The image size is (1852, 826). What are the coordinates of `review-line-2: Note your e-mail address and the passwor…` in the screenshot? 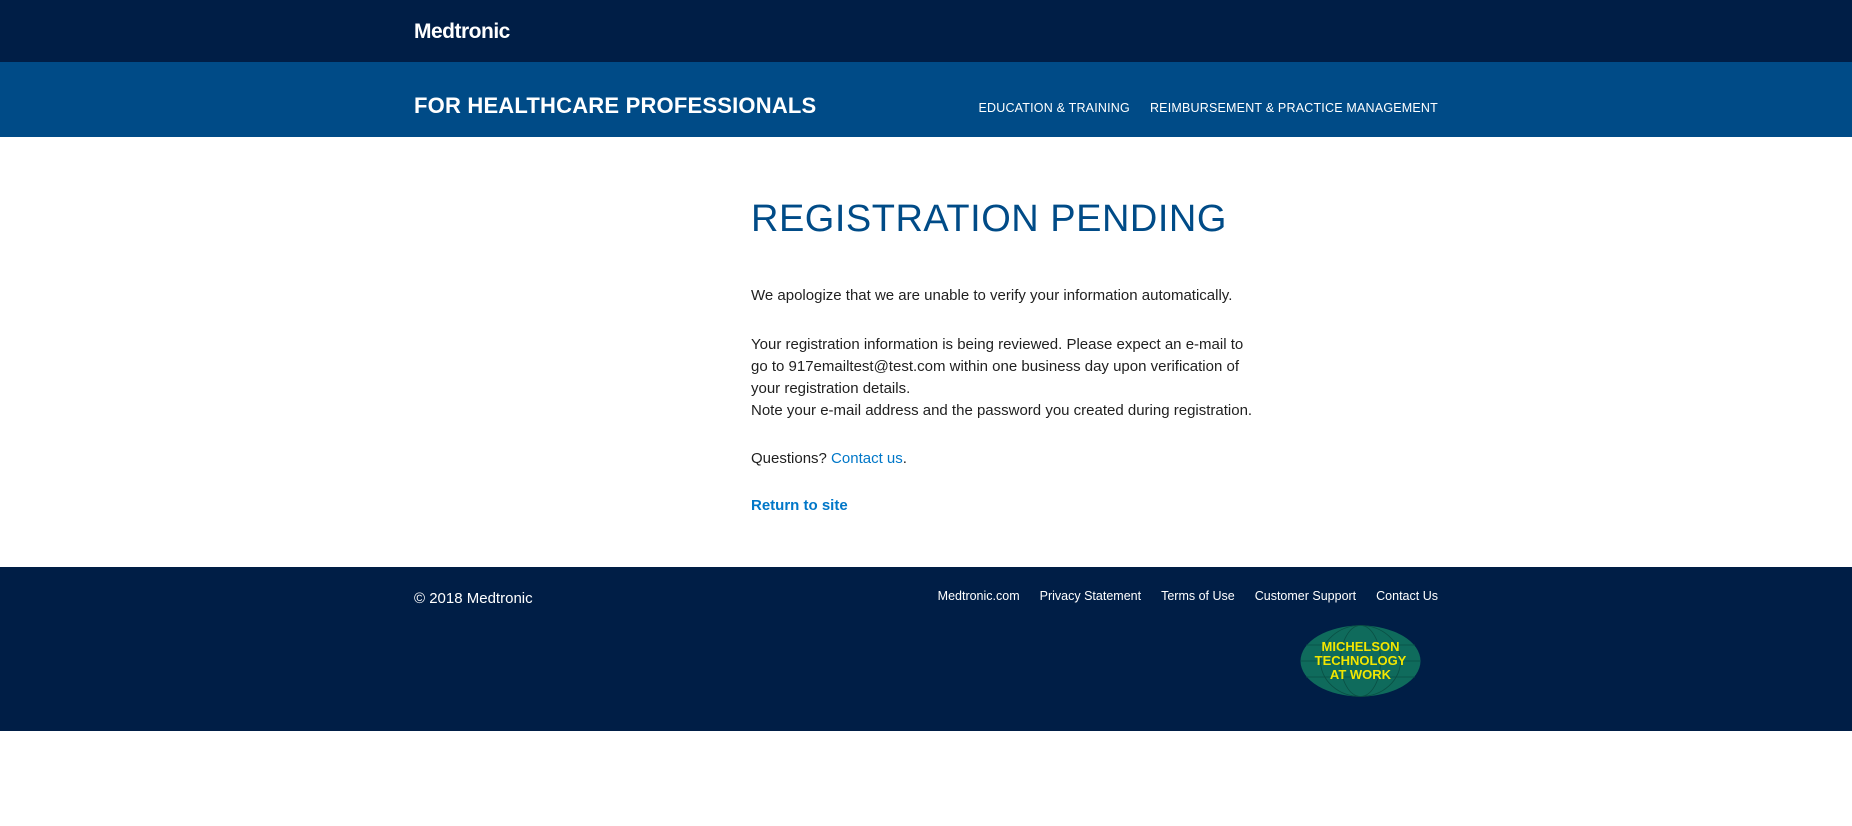 It's located at (1002, 410).